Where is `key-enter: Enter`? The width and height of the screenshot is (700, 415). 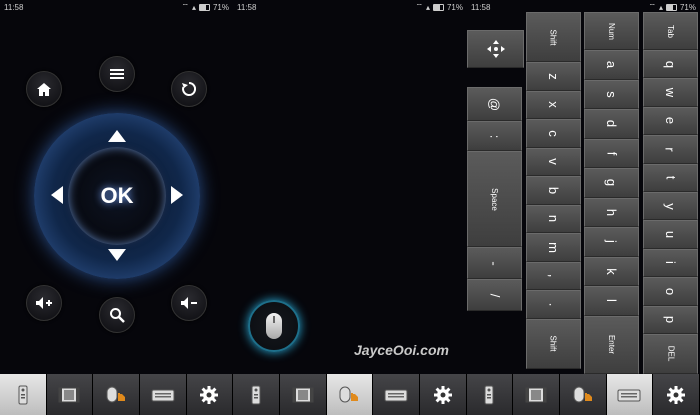 key-enter: Enter is located at coordinates (611, 344).